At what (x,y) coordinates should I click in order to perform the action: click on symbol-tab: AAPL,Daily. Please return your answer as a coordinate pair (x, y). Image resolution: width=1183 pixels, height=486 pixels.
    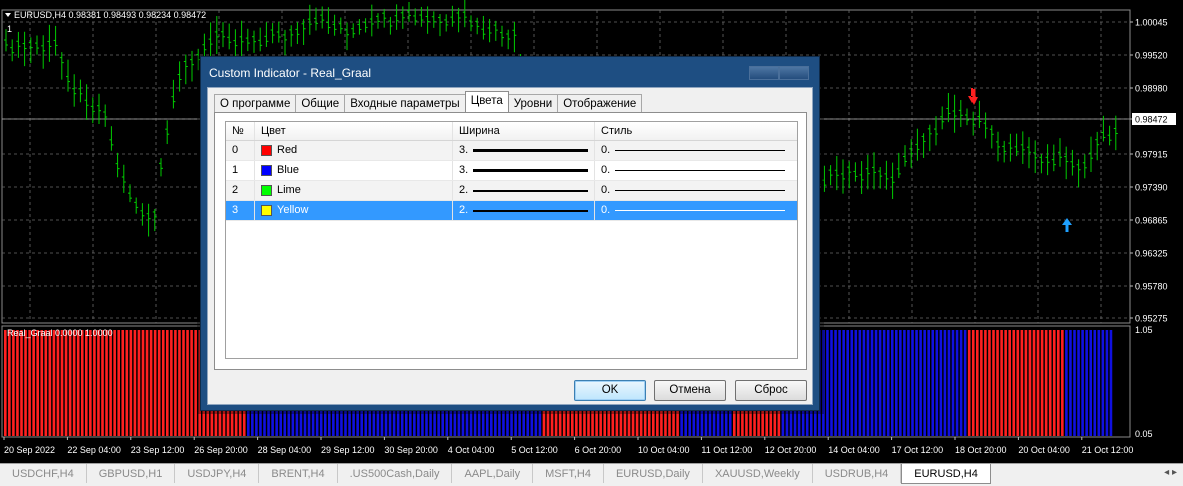
    Looking at the image, I should click on (493, 473).